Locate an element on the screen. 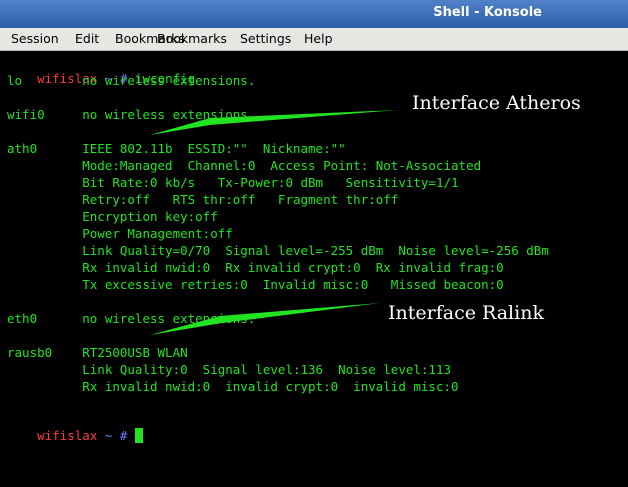 This screenshot has height=487, width=628. annotation-atheros: Interface Atheros is located at coordinates (496, 103).